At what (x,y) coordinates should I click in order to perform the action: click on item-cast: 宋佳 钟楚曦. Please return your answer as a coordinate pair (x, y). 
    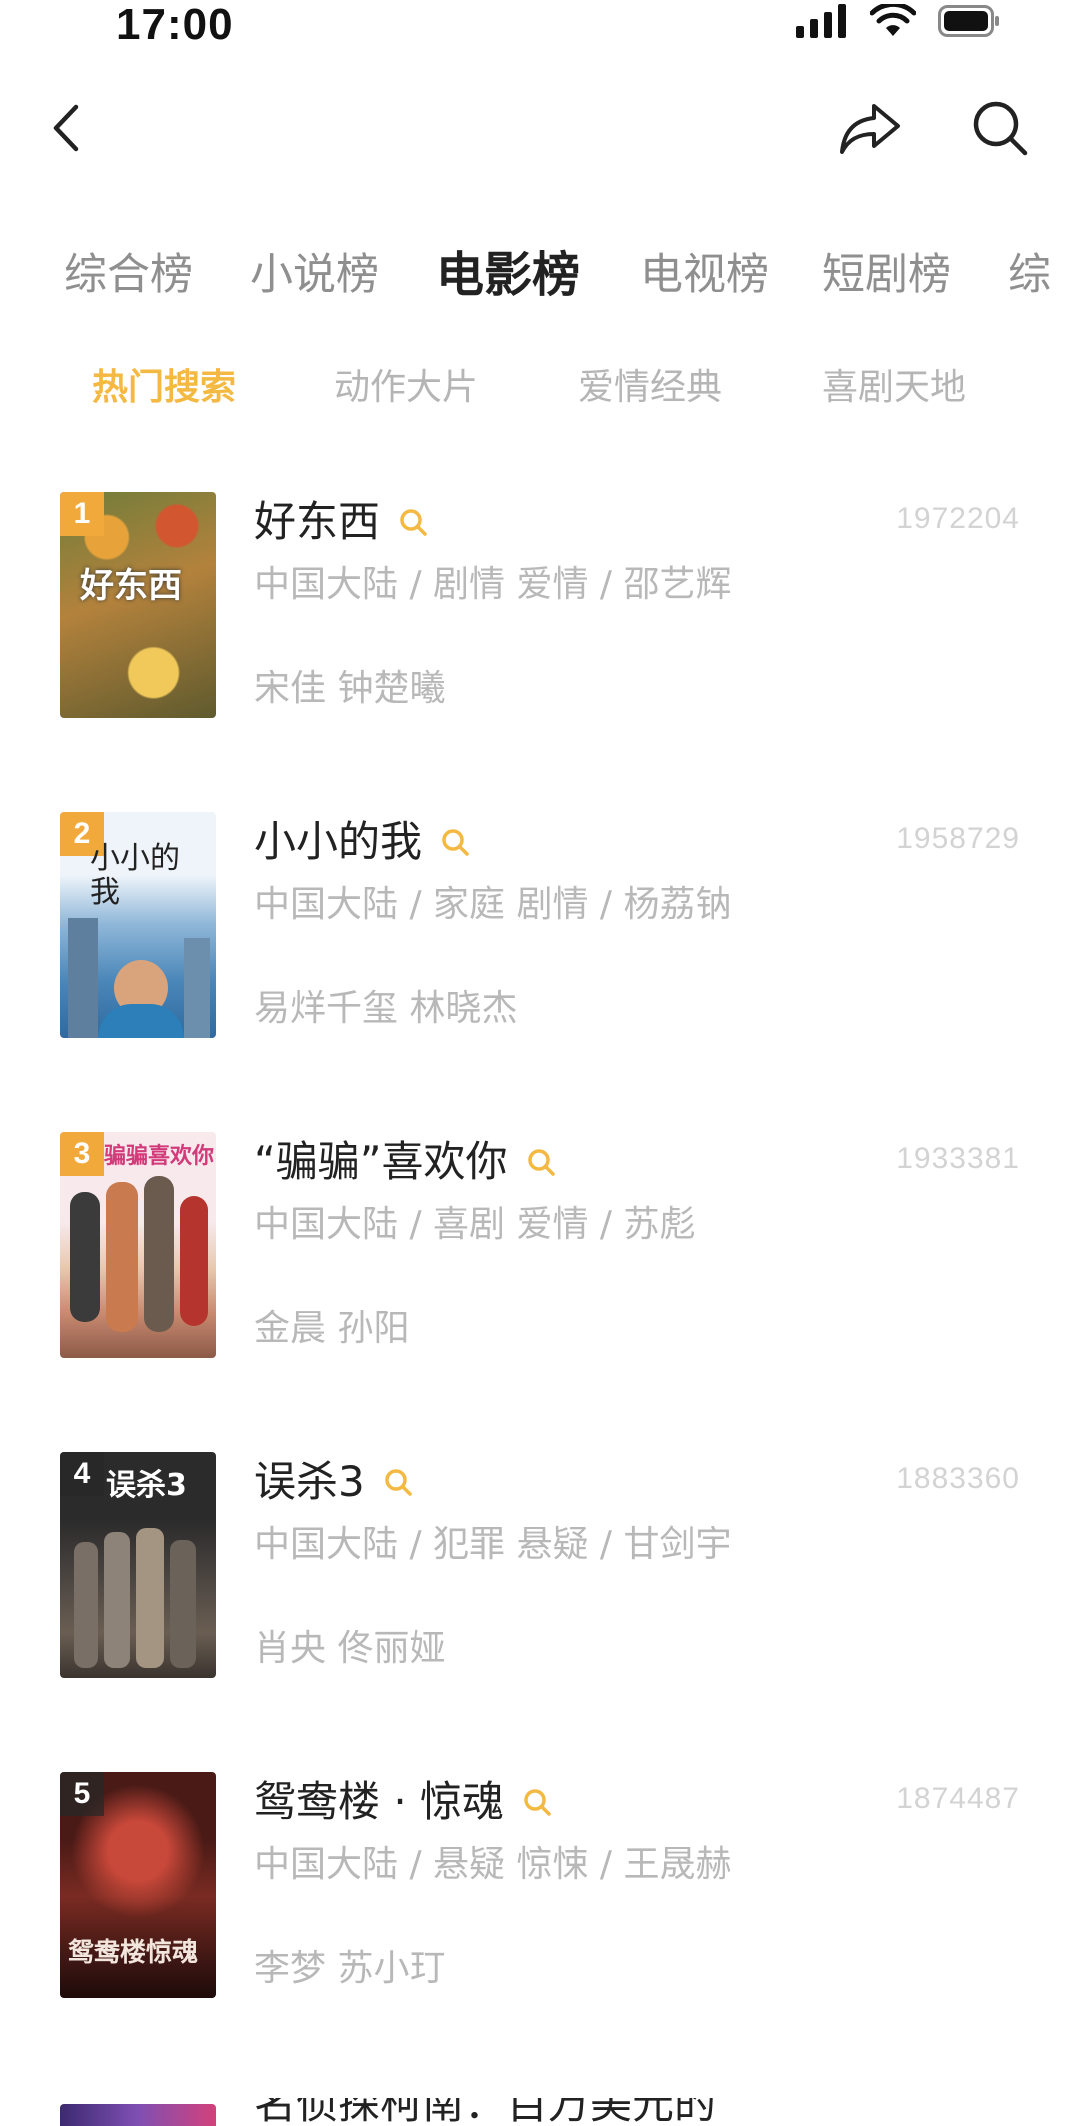
    Looking at the image, I should click on (350, 688).